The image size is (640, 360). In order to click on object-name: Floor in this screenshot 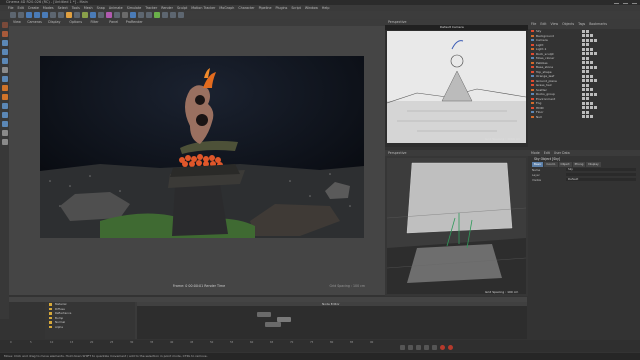, I will do `click(539, 112)`.